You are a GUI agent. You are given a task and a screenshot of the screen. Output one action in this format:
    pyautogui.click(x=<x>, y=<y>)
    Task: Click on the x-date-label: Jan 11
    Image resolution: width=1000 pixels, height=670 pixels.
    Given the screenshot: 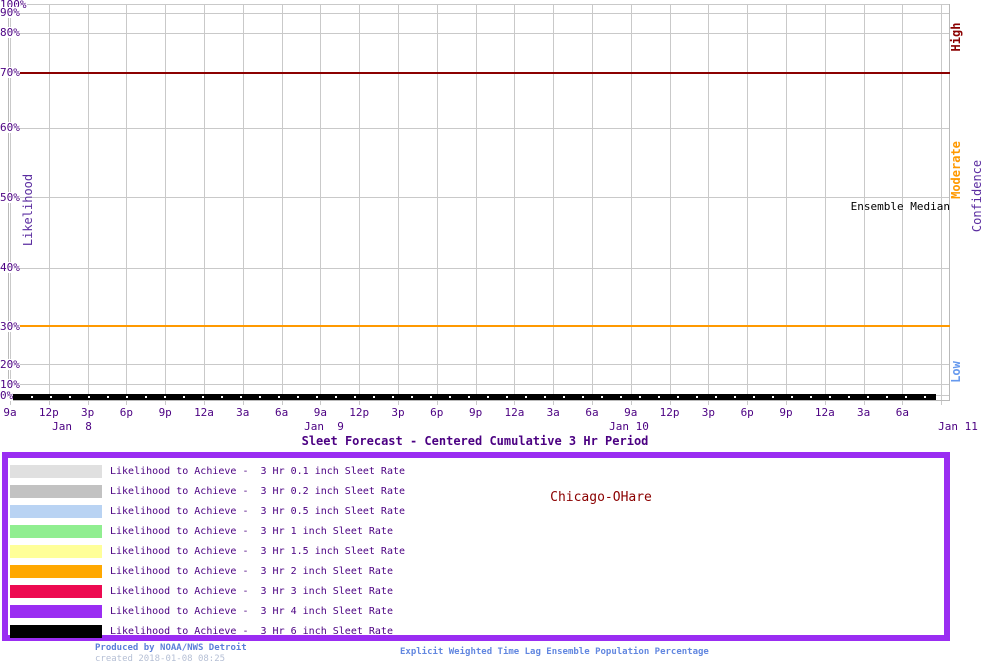 What is the action you would take?
    pyautogui.click(x=958, y=426)
    